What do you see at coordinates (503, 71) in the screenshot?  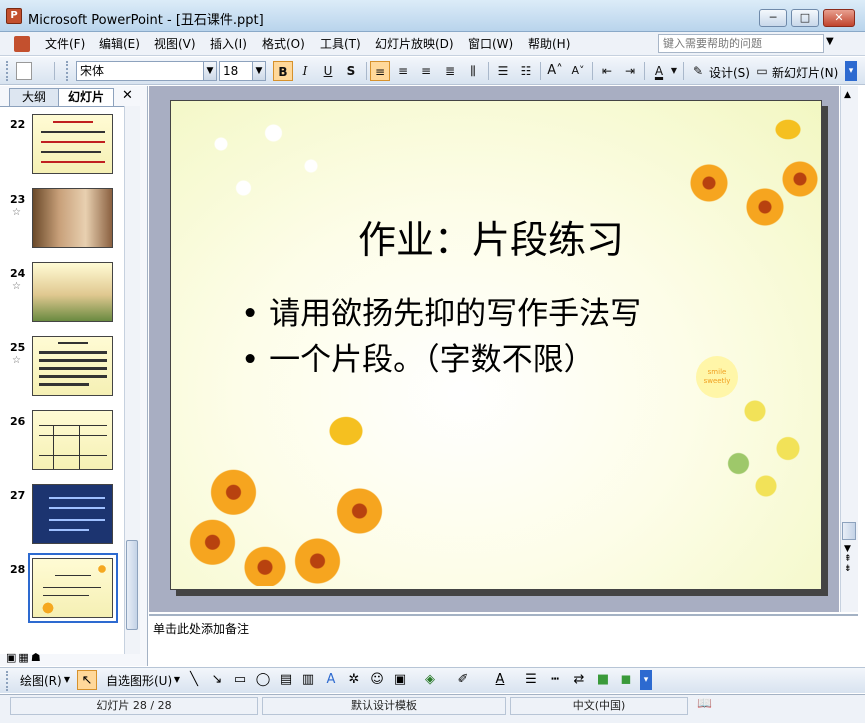 I see `numbering-icon: ☰` at bounding box center [503, 71].